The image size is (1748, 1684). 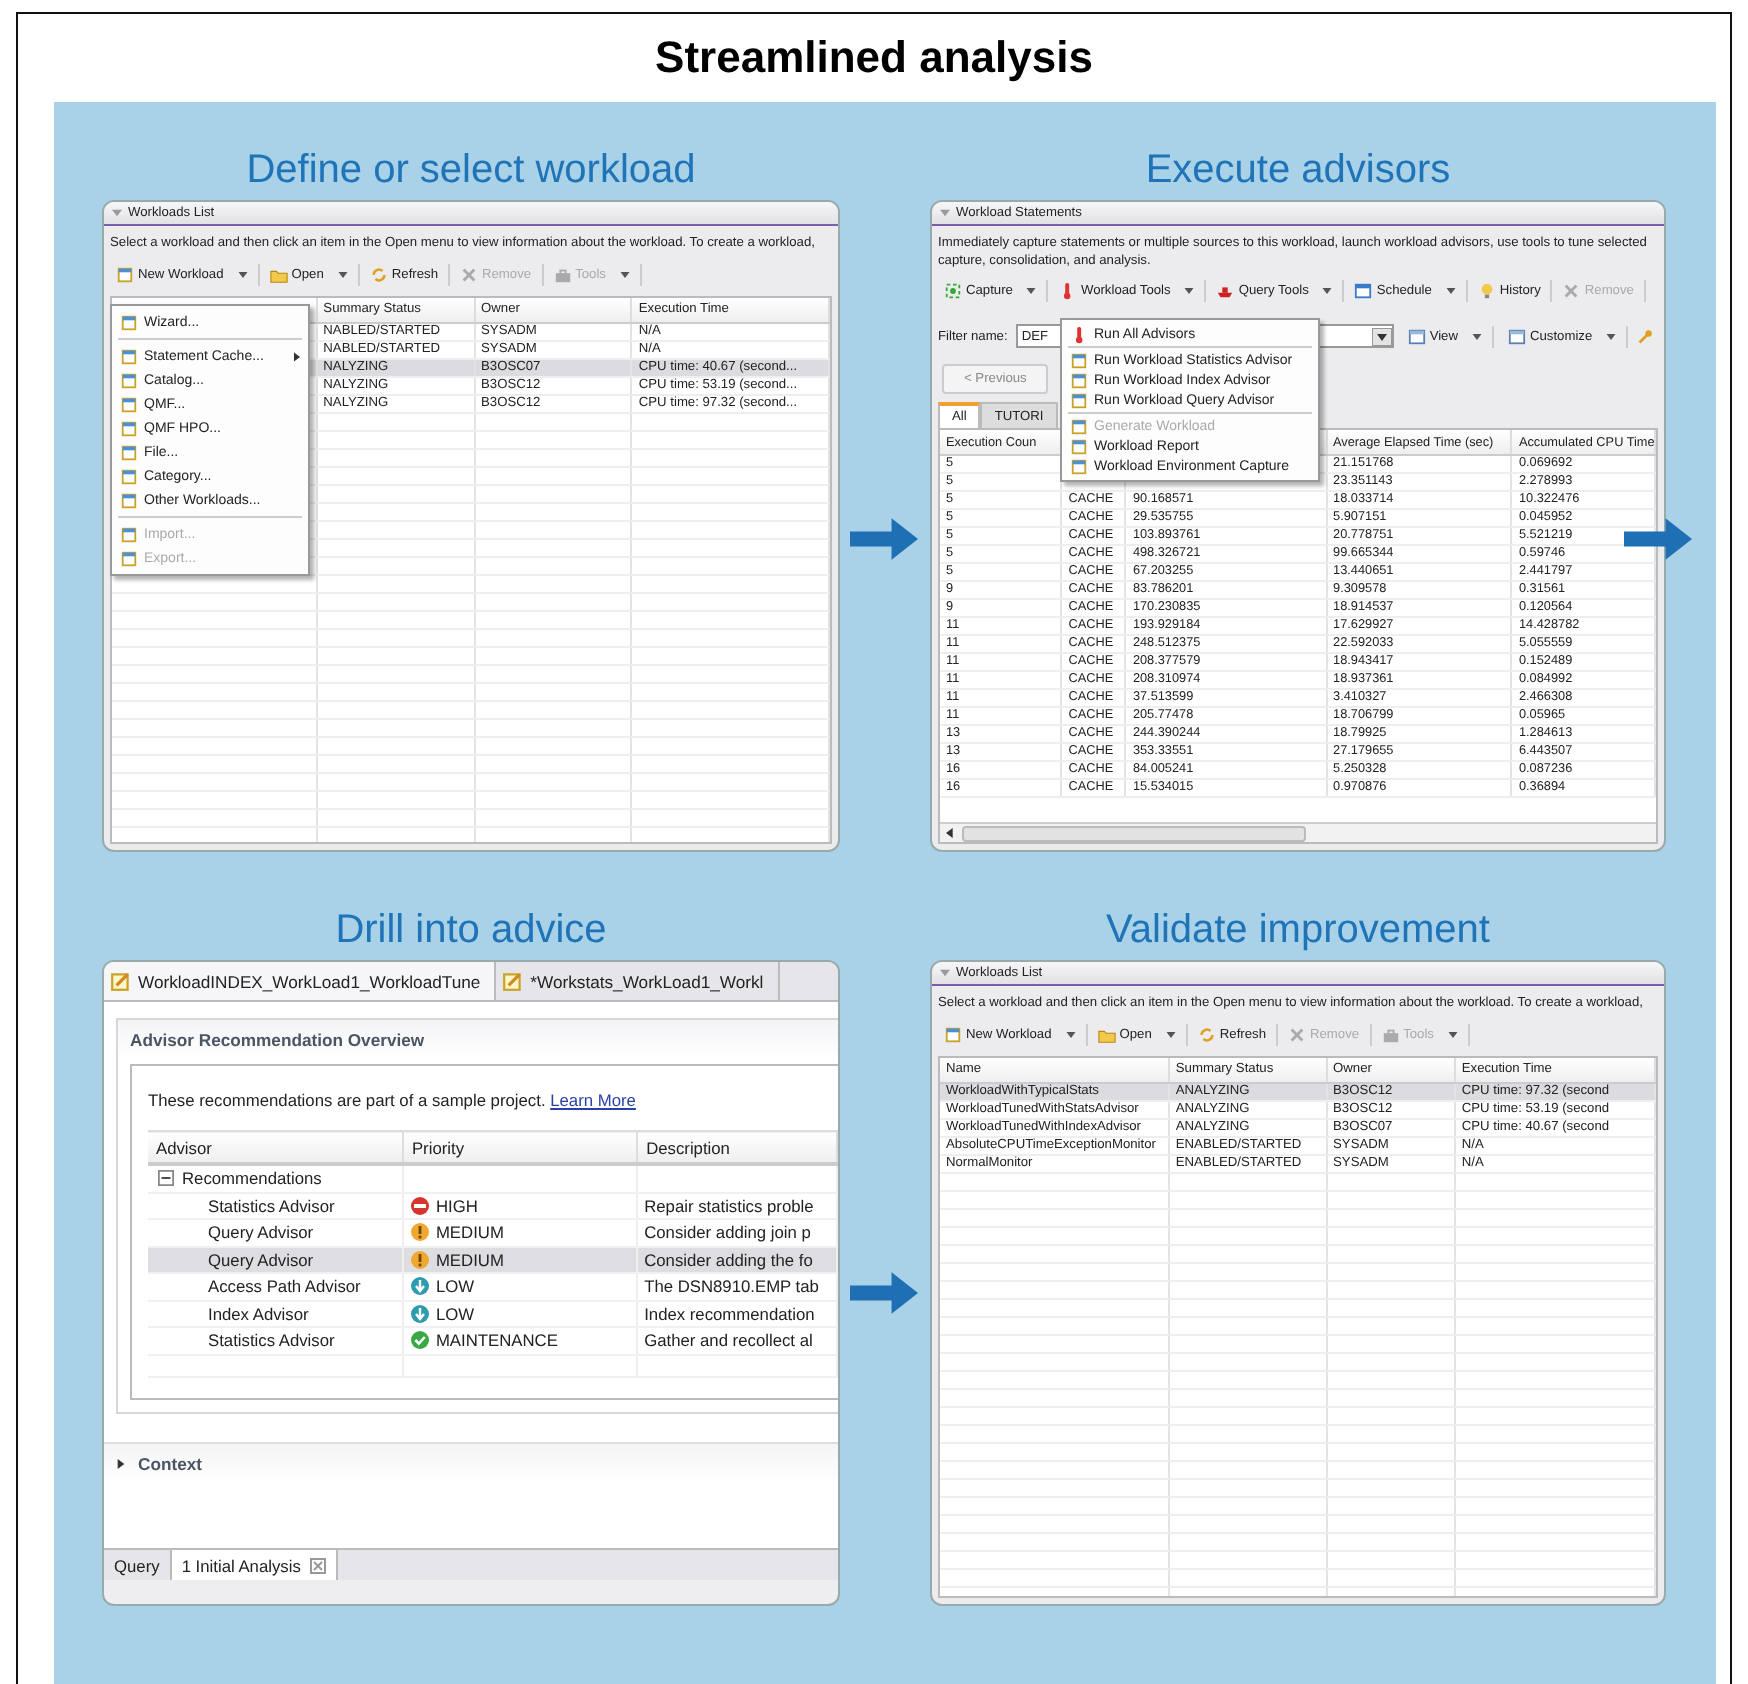 I want to click on step-caption: Execute advisors, so click(x=1298, y=170).